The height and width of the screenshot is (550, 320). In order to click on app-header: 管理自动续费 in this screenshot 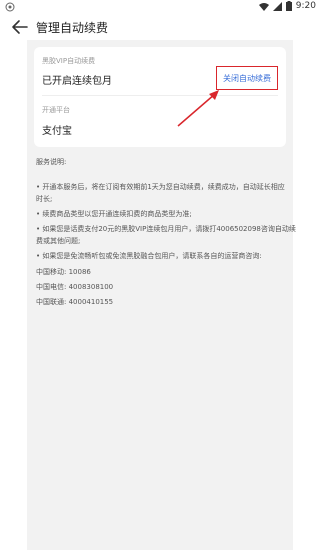, I will do `click(160, 27)`.